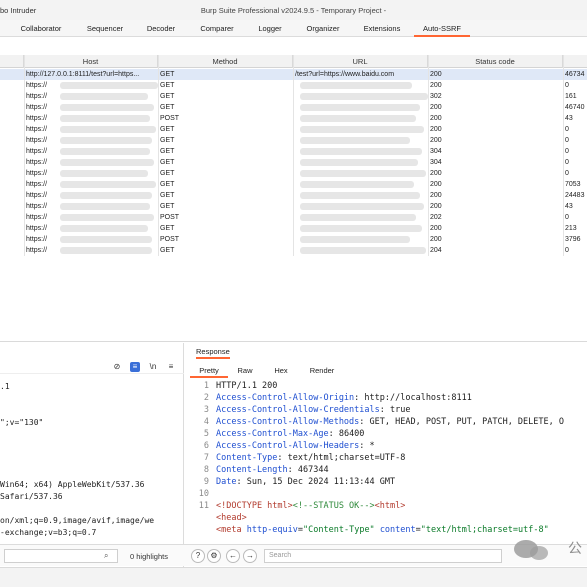 The width and height of the screenshot is (587, 587). Describe the element at coordinates (206, 410) in the screenshot. I see `line-number: 3` at that location.